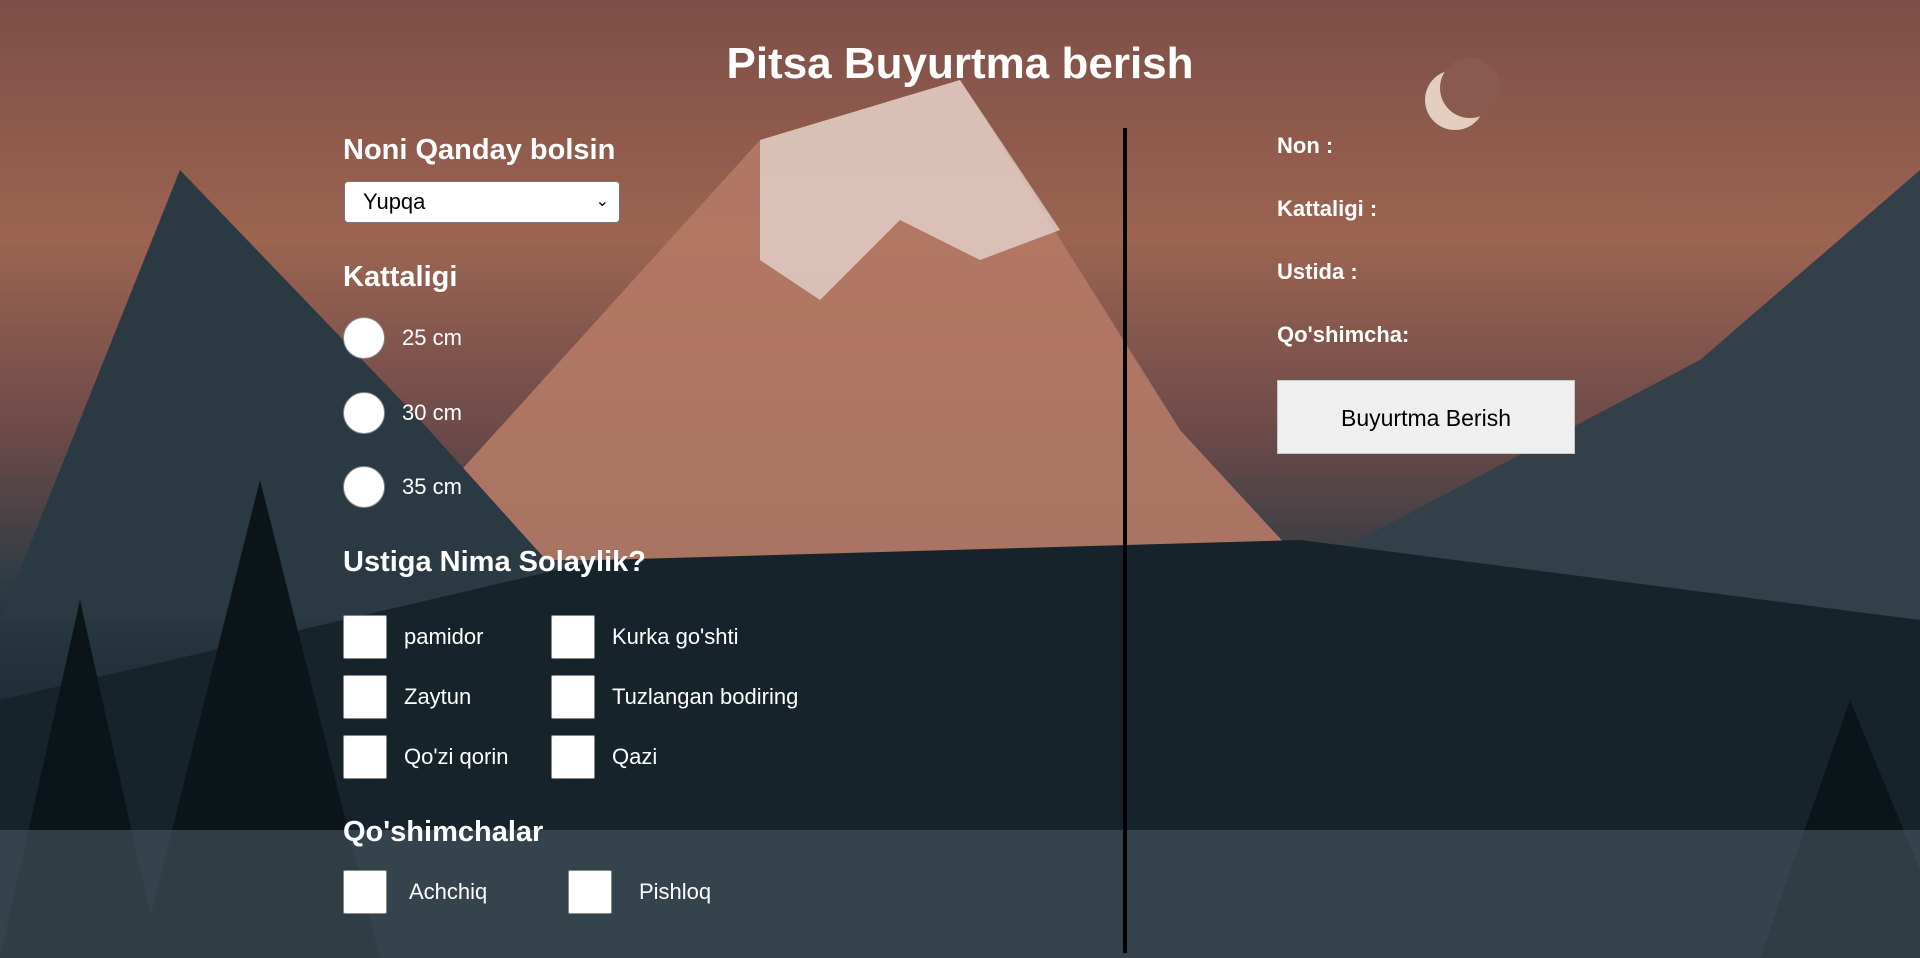 Image resolution: width=1920 pixels, height=958 pixels. What do you see at coordinates (365, 697) in the screenshot?
I see `topping-checkbox-zaytun` at bounding box center [365, 697].